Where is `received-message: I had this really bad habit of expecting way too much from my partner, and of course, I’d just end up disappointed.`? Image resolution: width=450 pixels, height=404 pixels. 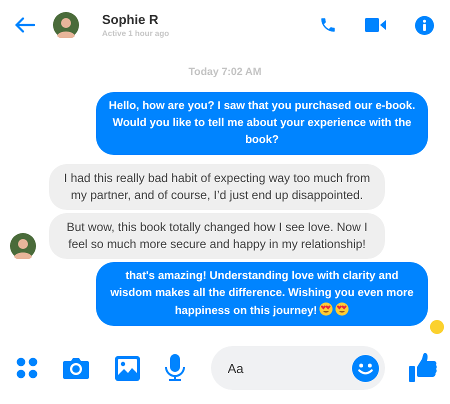
received-message: I had this really bad habit of expecting way too much from my partner, and of course, I’d just end up disappointed. is located at coordinates (217, 187).